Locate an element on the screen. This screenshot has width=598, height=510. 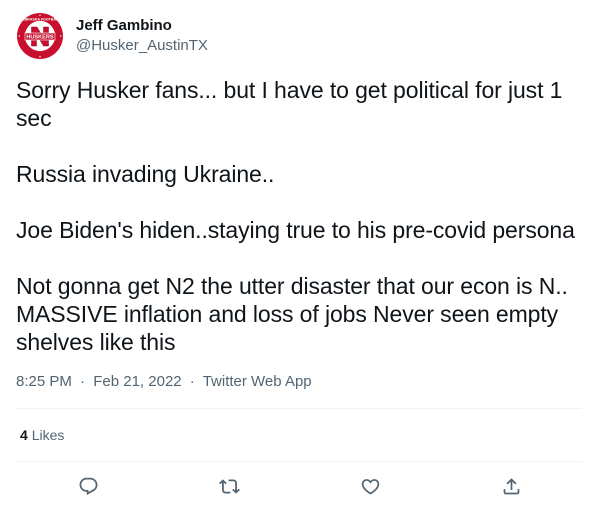
huskers-n-logo-icon: HUSKERS NEBRASKA FOOTBALL is located at coordinates (40, 36).